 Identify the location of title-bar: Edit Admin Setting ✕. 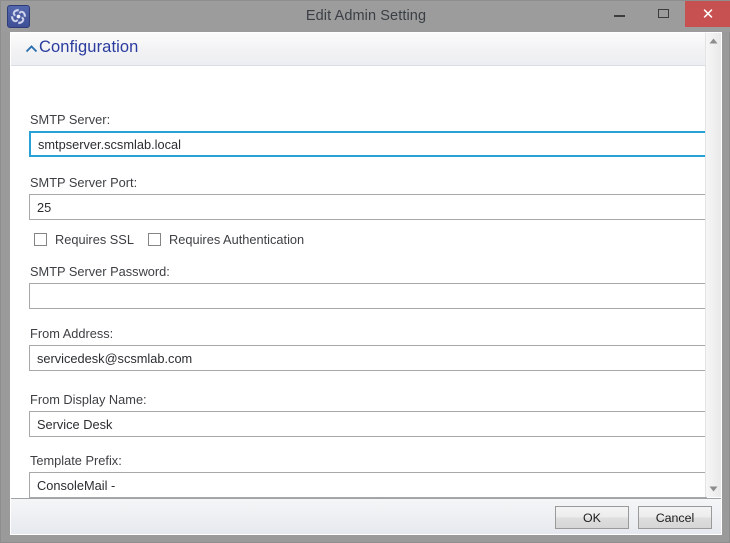
(365, 16).